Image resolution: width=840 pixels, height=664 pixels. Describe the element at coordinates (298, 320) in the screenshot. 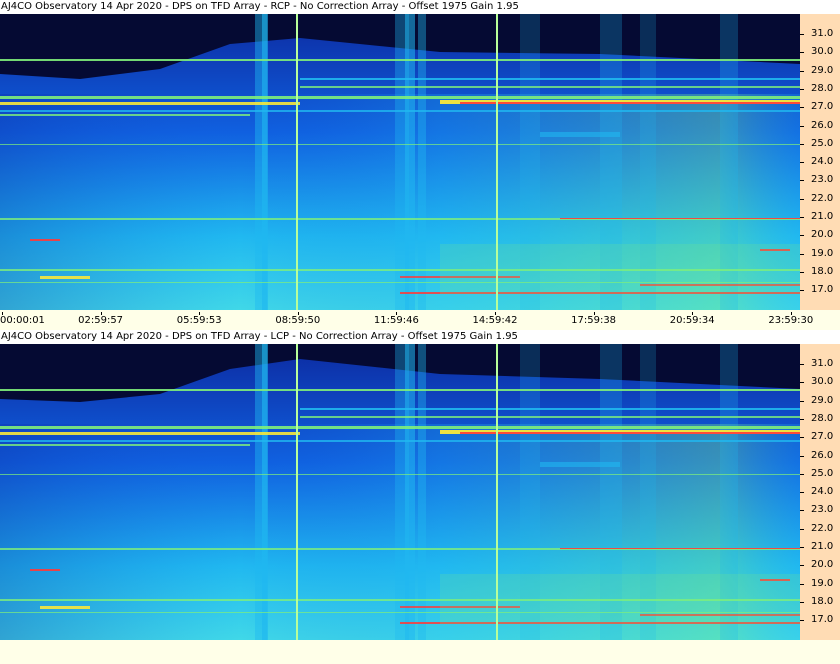

I see `time-label: 08:59:50` at that location.